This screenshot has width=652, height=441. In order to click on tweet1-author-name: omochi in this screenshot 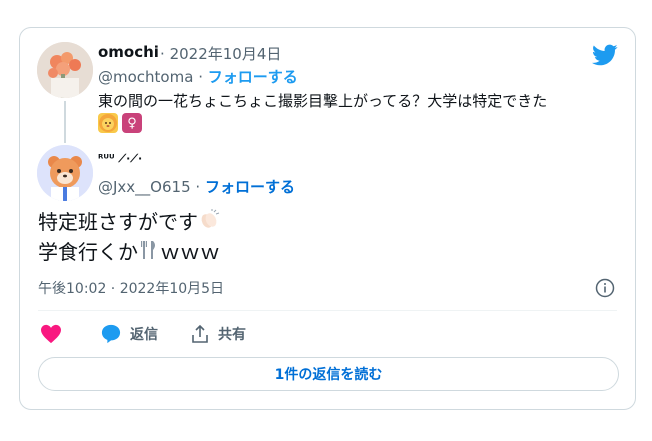, I will do `click(128, 52)`.